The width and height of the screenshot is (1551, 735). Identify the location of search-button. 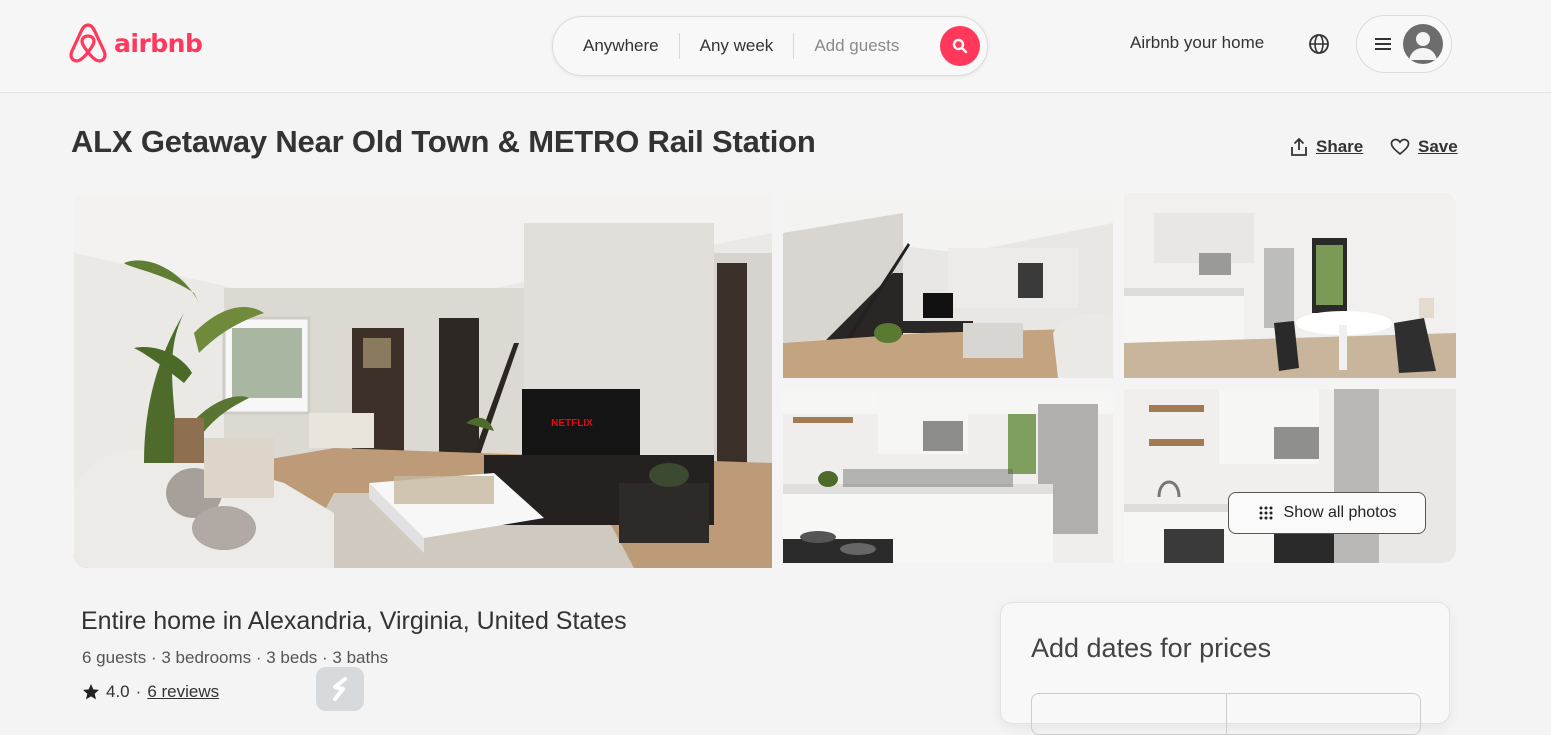
(960, 46).